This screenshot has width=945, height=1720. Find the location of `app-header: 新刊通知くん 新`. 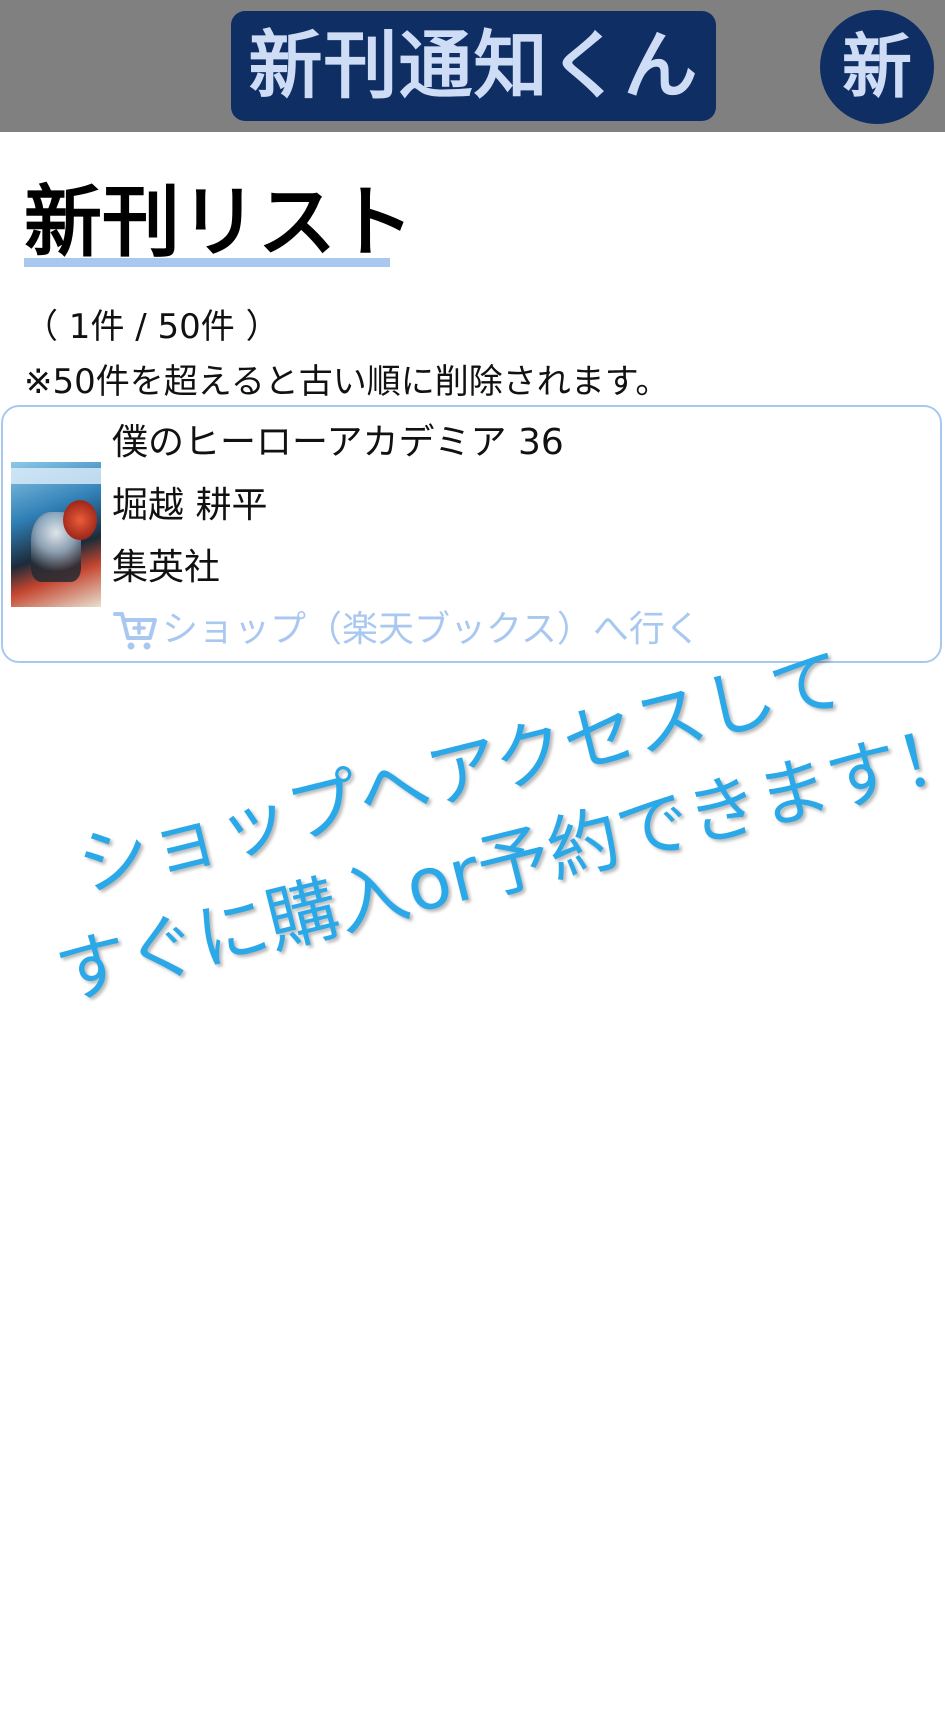

app-header: 新刊通知くん 新 is located at coordinates (472, 66).